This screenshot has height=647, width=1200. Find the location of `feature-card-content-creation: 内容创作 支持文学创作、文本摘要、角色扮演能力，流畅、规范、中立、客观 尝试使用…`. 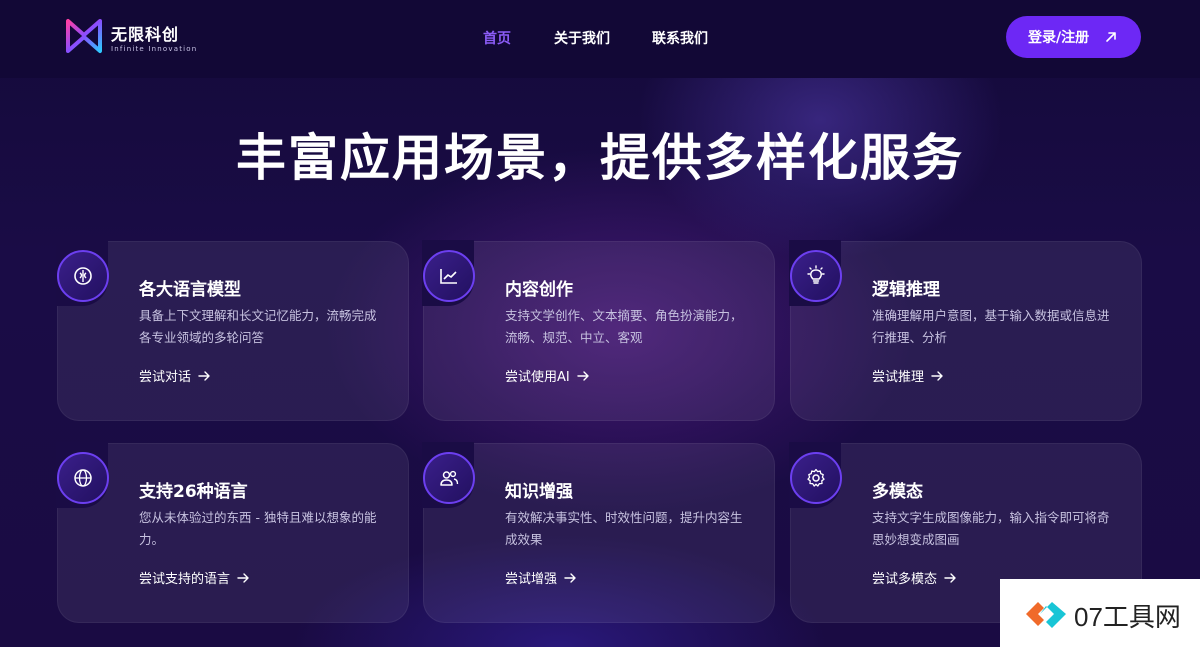

feature-card-content-creation: 内容创作 支持文学创作、文本摘要、角色扮演能力，流畅、规范、中立、客观 尝试使用… is located at coordinates (598, 330).